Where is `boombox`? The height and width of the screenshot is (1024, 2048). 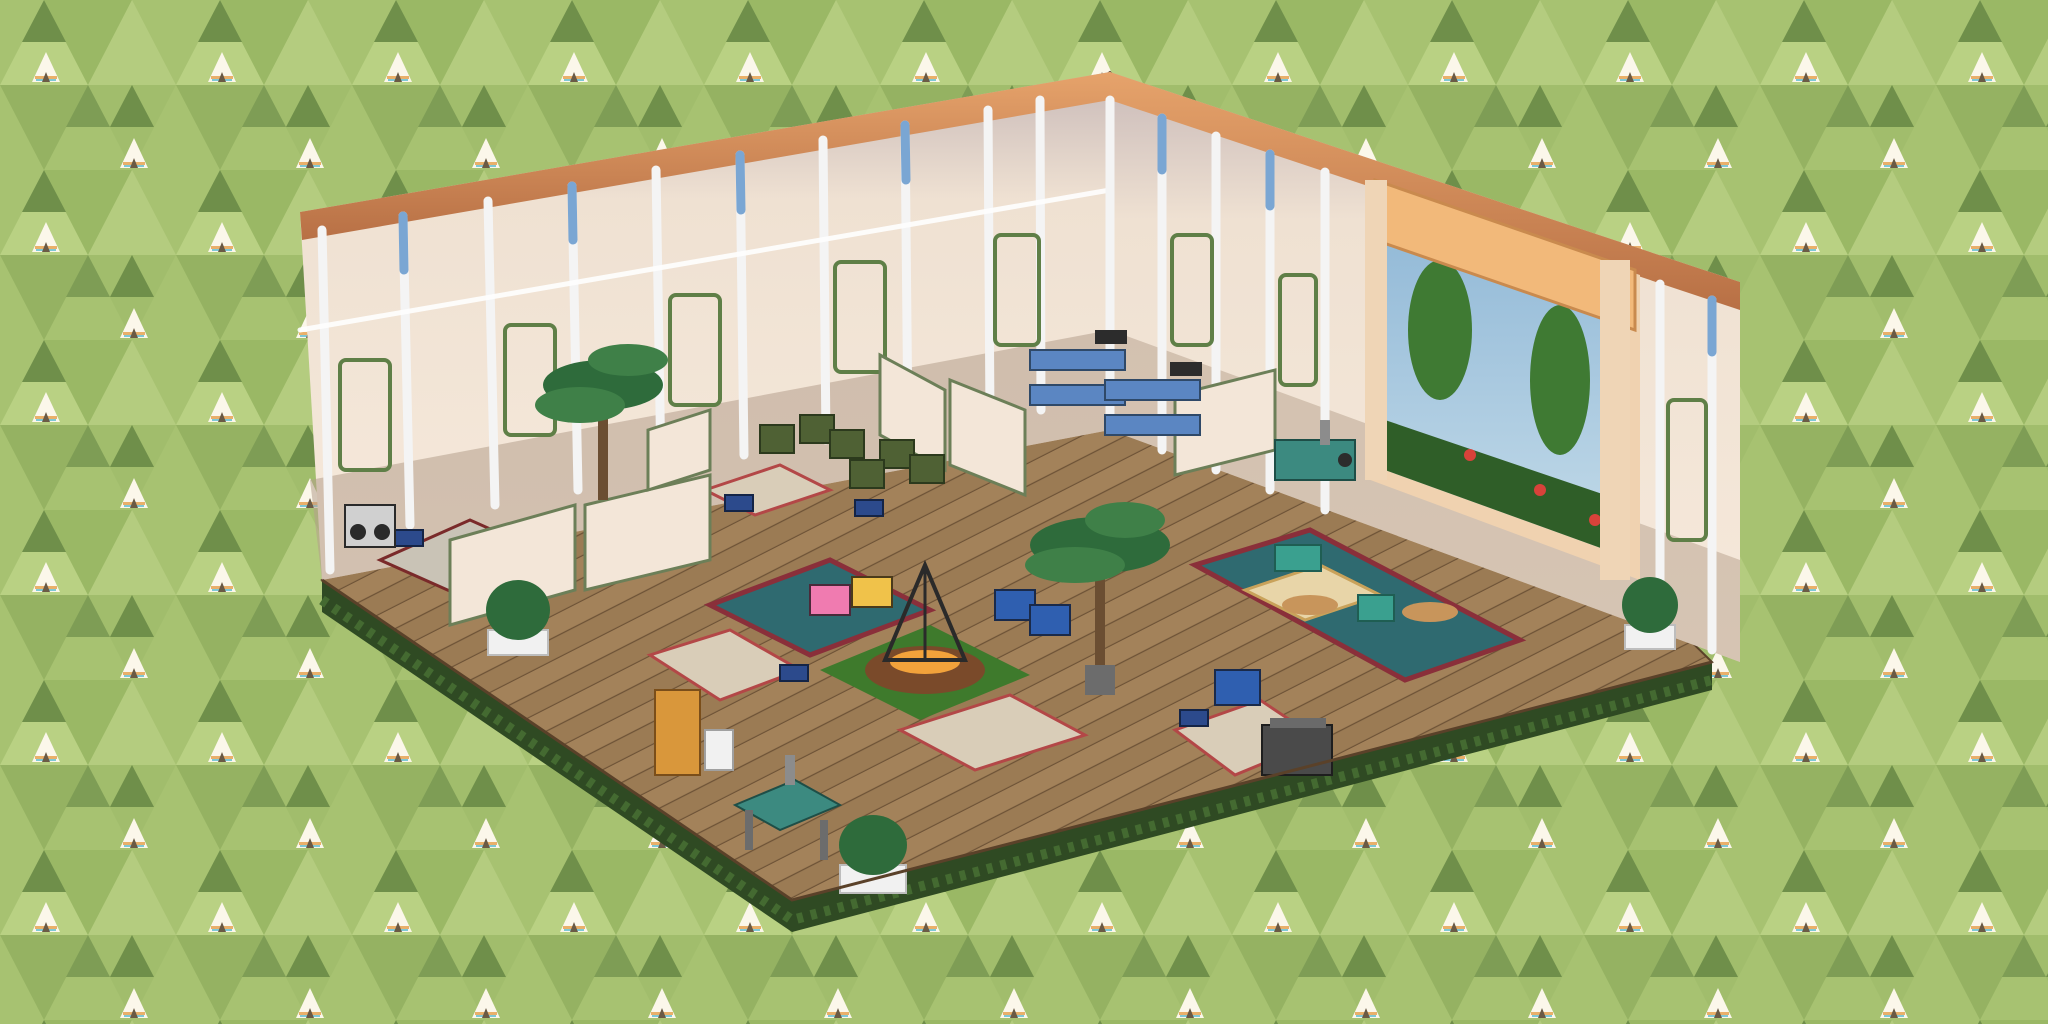 boombox is located at coordinates (370, 526).